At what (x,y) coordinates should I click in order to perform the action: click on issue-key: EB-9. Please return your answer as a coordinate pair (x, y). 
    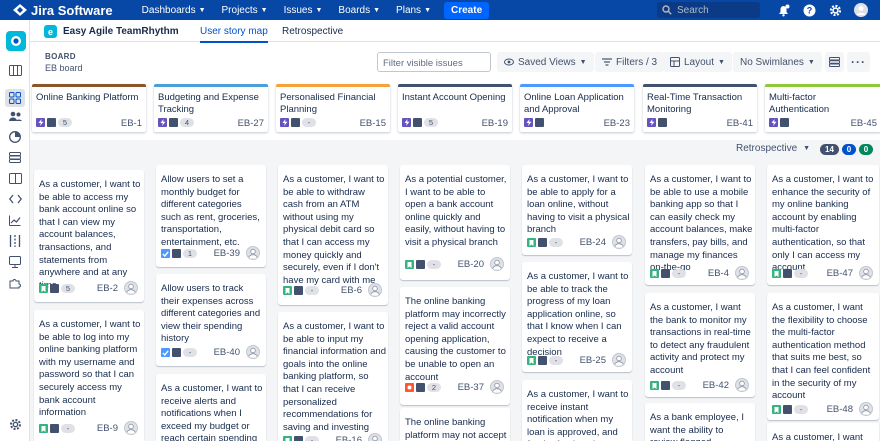
    Looking at the image, I should click on (107, 428).